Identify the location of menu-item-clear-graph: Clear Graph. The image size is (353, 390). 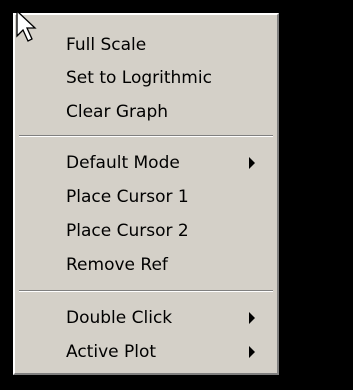
(146, 112).